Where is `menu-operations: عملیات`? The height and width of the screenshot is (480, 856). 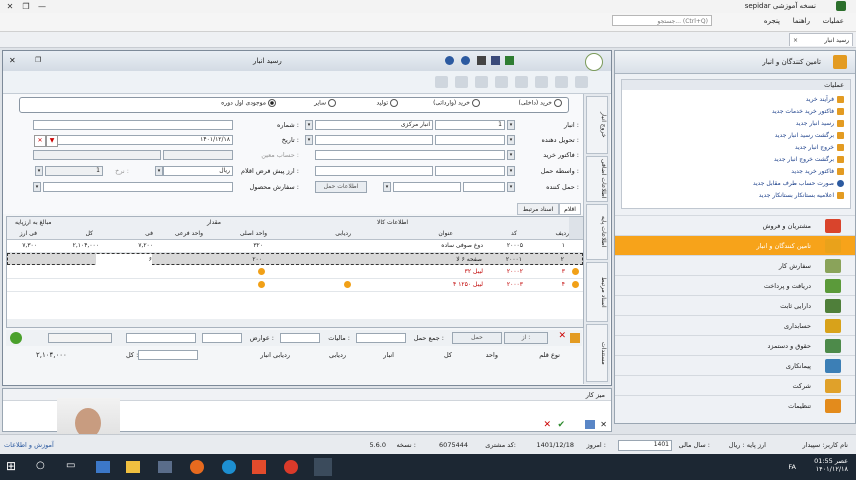
menu-operations: عملیات is located at coordinates (833, 21).